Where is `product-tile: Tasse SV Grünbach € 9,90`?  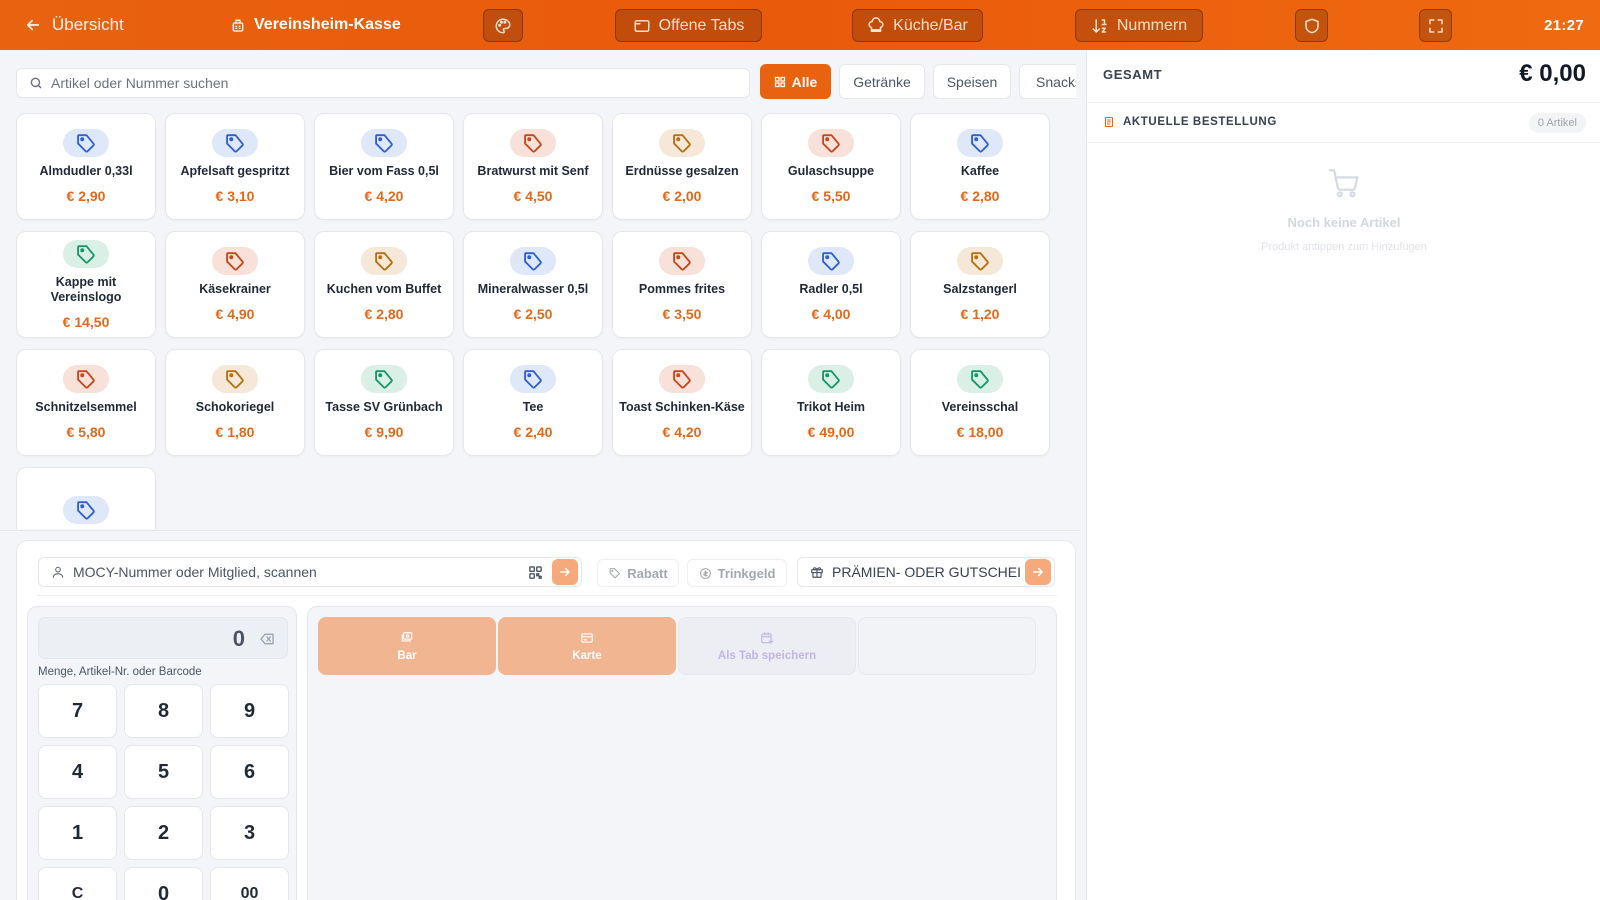 product-tile: Tasse SV Grünbach € 9,90 is located at coordinates (384, 402).